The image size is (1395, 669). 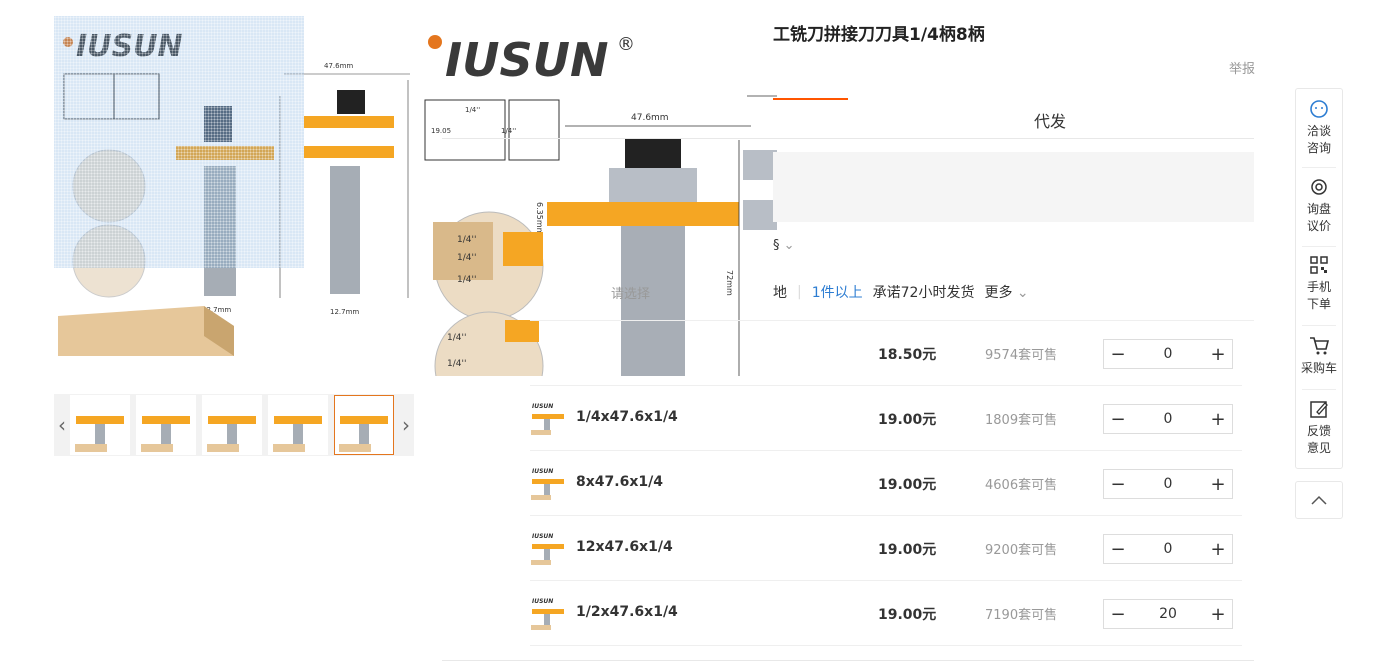 I want to click on sku-name: 1/4x47.6x1/4, so click(x=627, y=417).